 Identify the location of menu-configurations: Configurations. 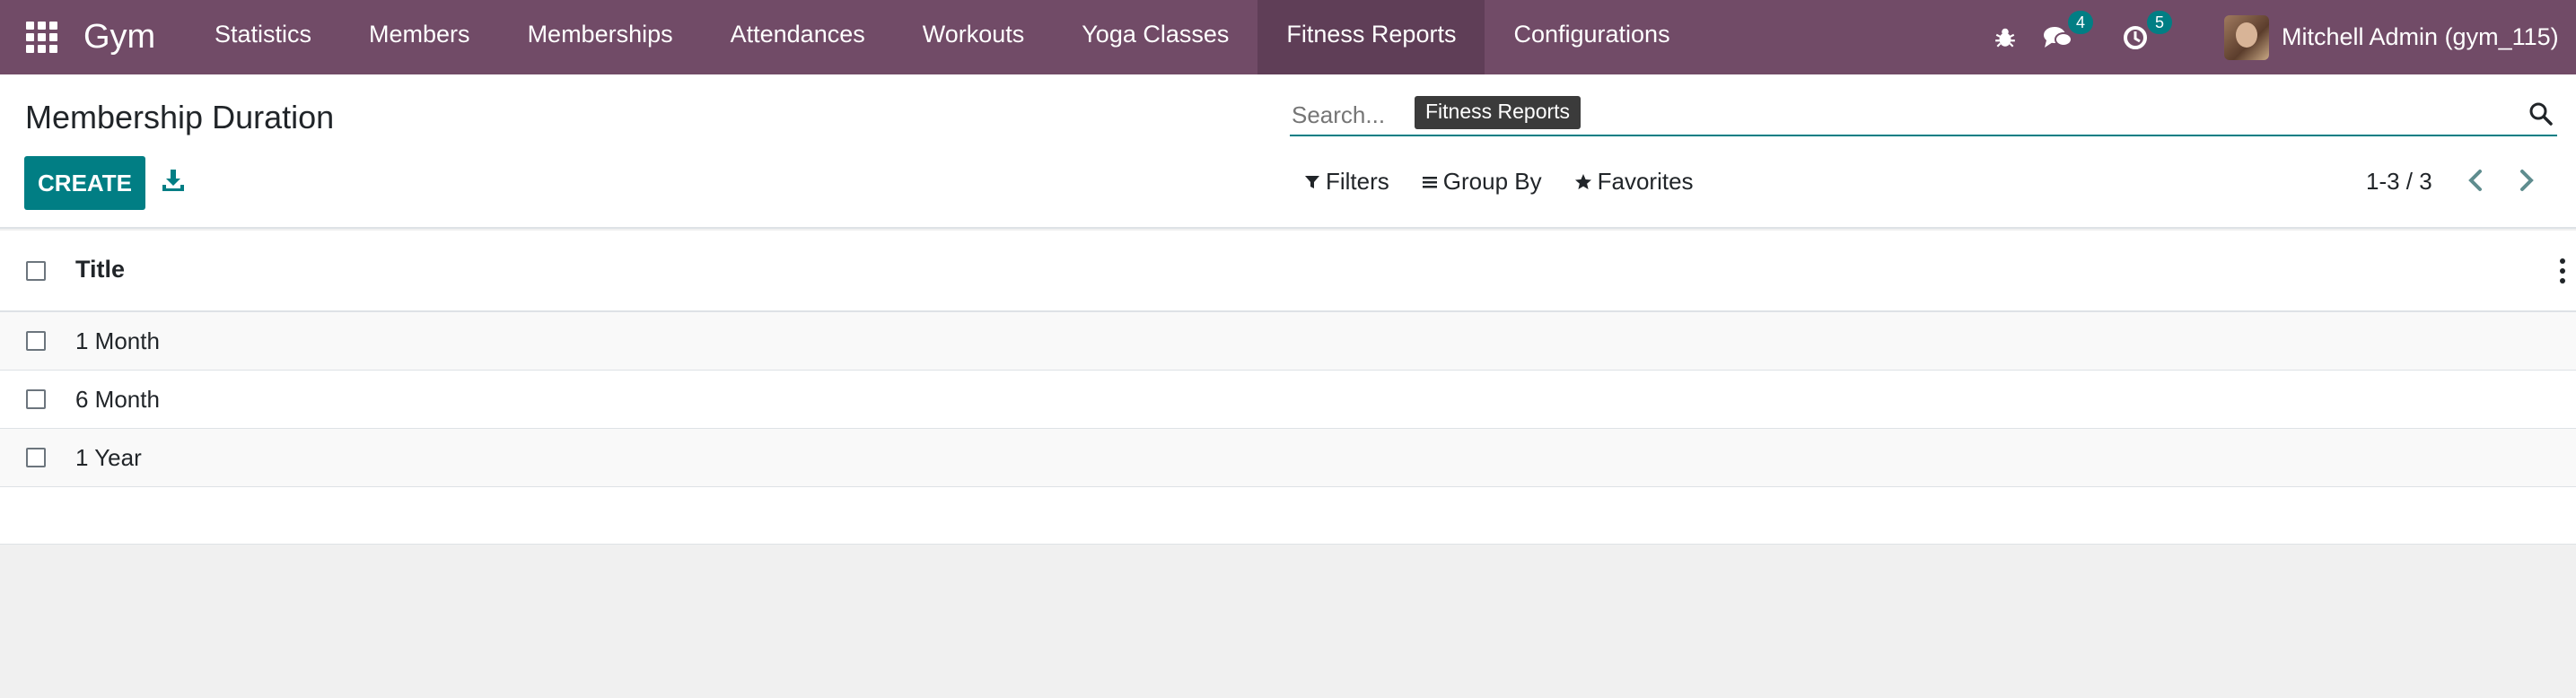
(1591, 37).